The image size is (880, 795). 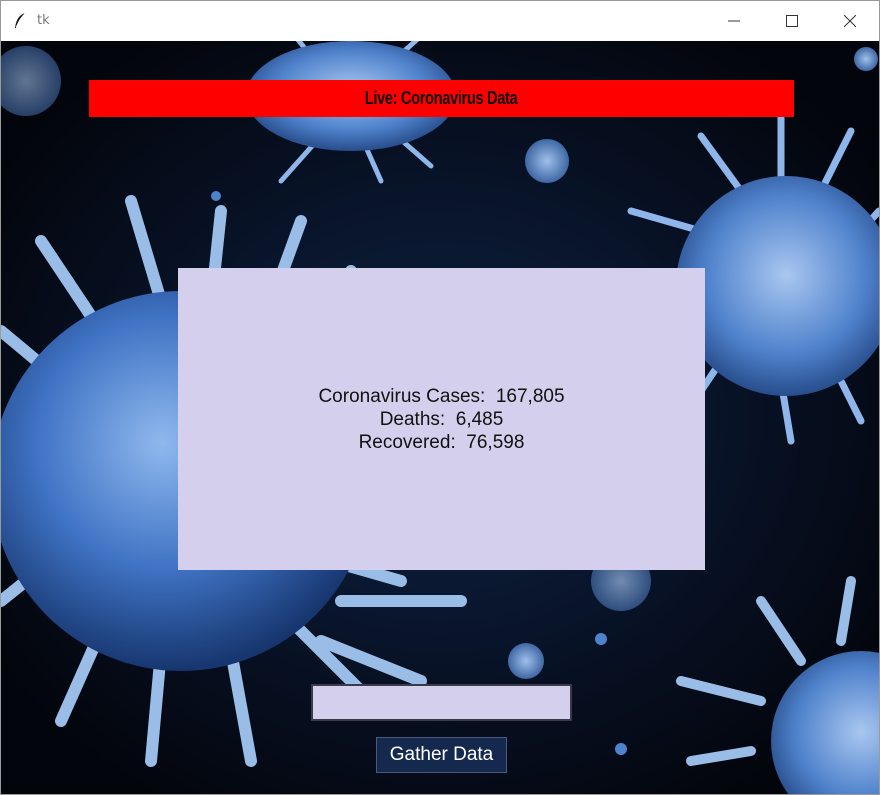 What do you see at coordinates (441, 702) in the screenshot?
I see `country-input` at bounding box center [441, 702].